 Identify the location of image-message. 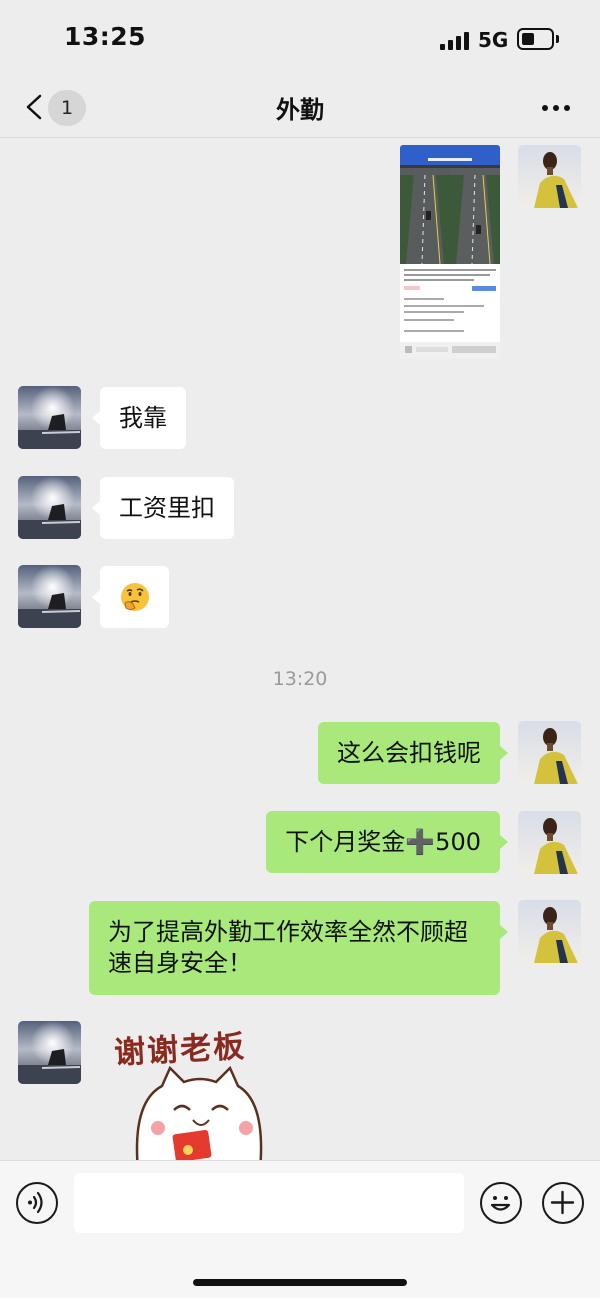
(450, 252).